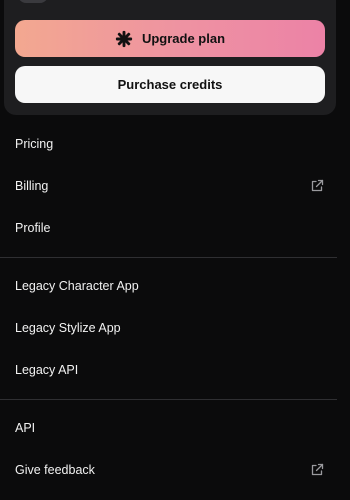  I want to click on menu-item-label: Legacy API, so click(47, 370).